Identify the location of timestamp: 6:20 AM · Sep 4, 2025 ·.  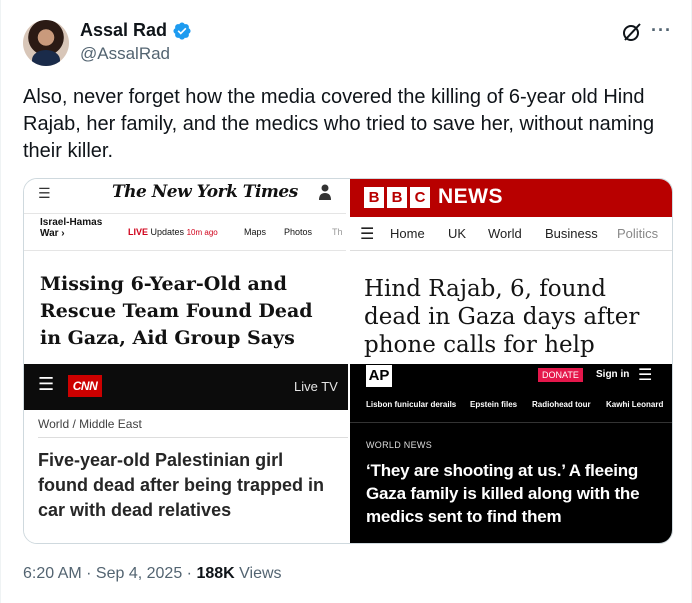
(109, 573).